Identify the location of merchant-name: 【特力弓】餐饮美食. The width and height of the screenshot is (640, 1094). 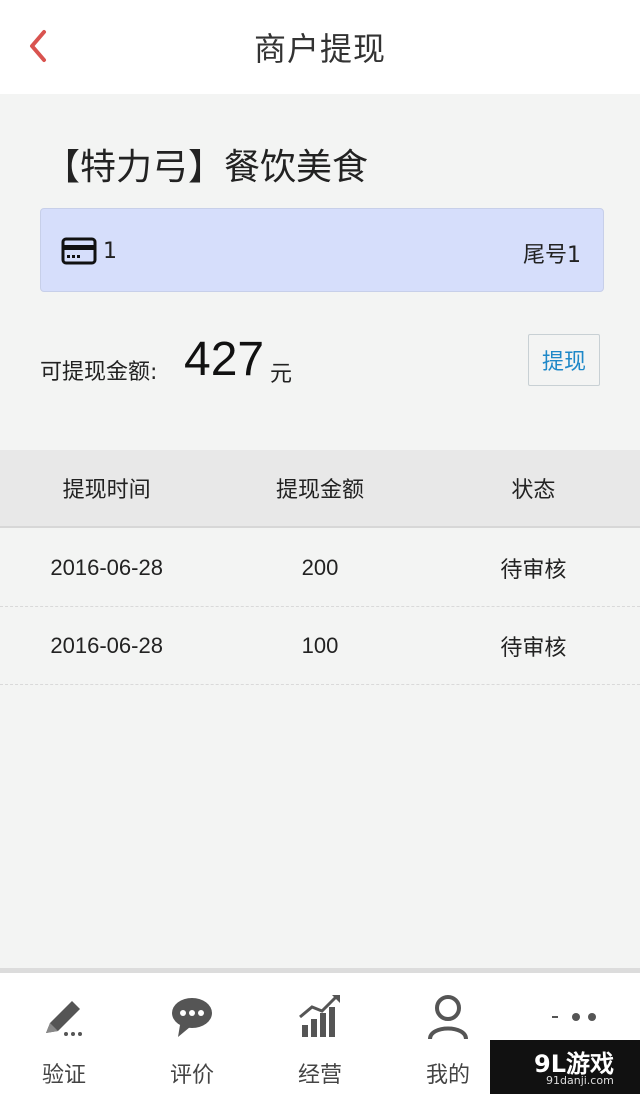
(206, 167).